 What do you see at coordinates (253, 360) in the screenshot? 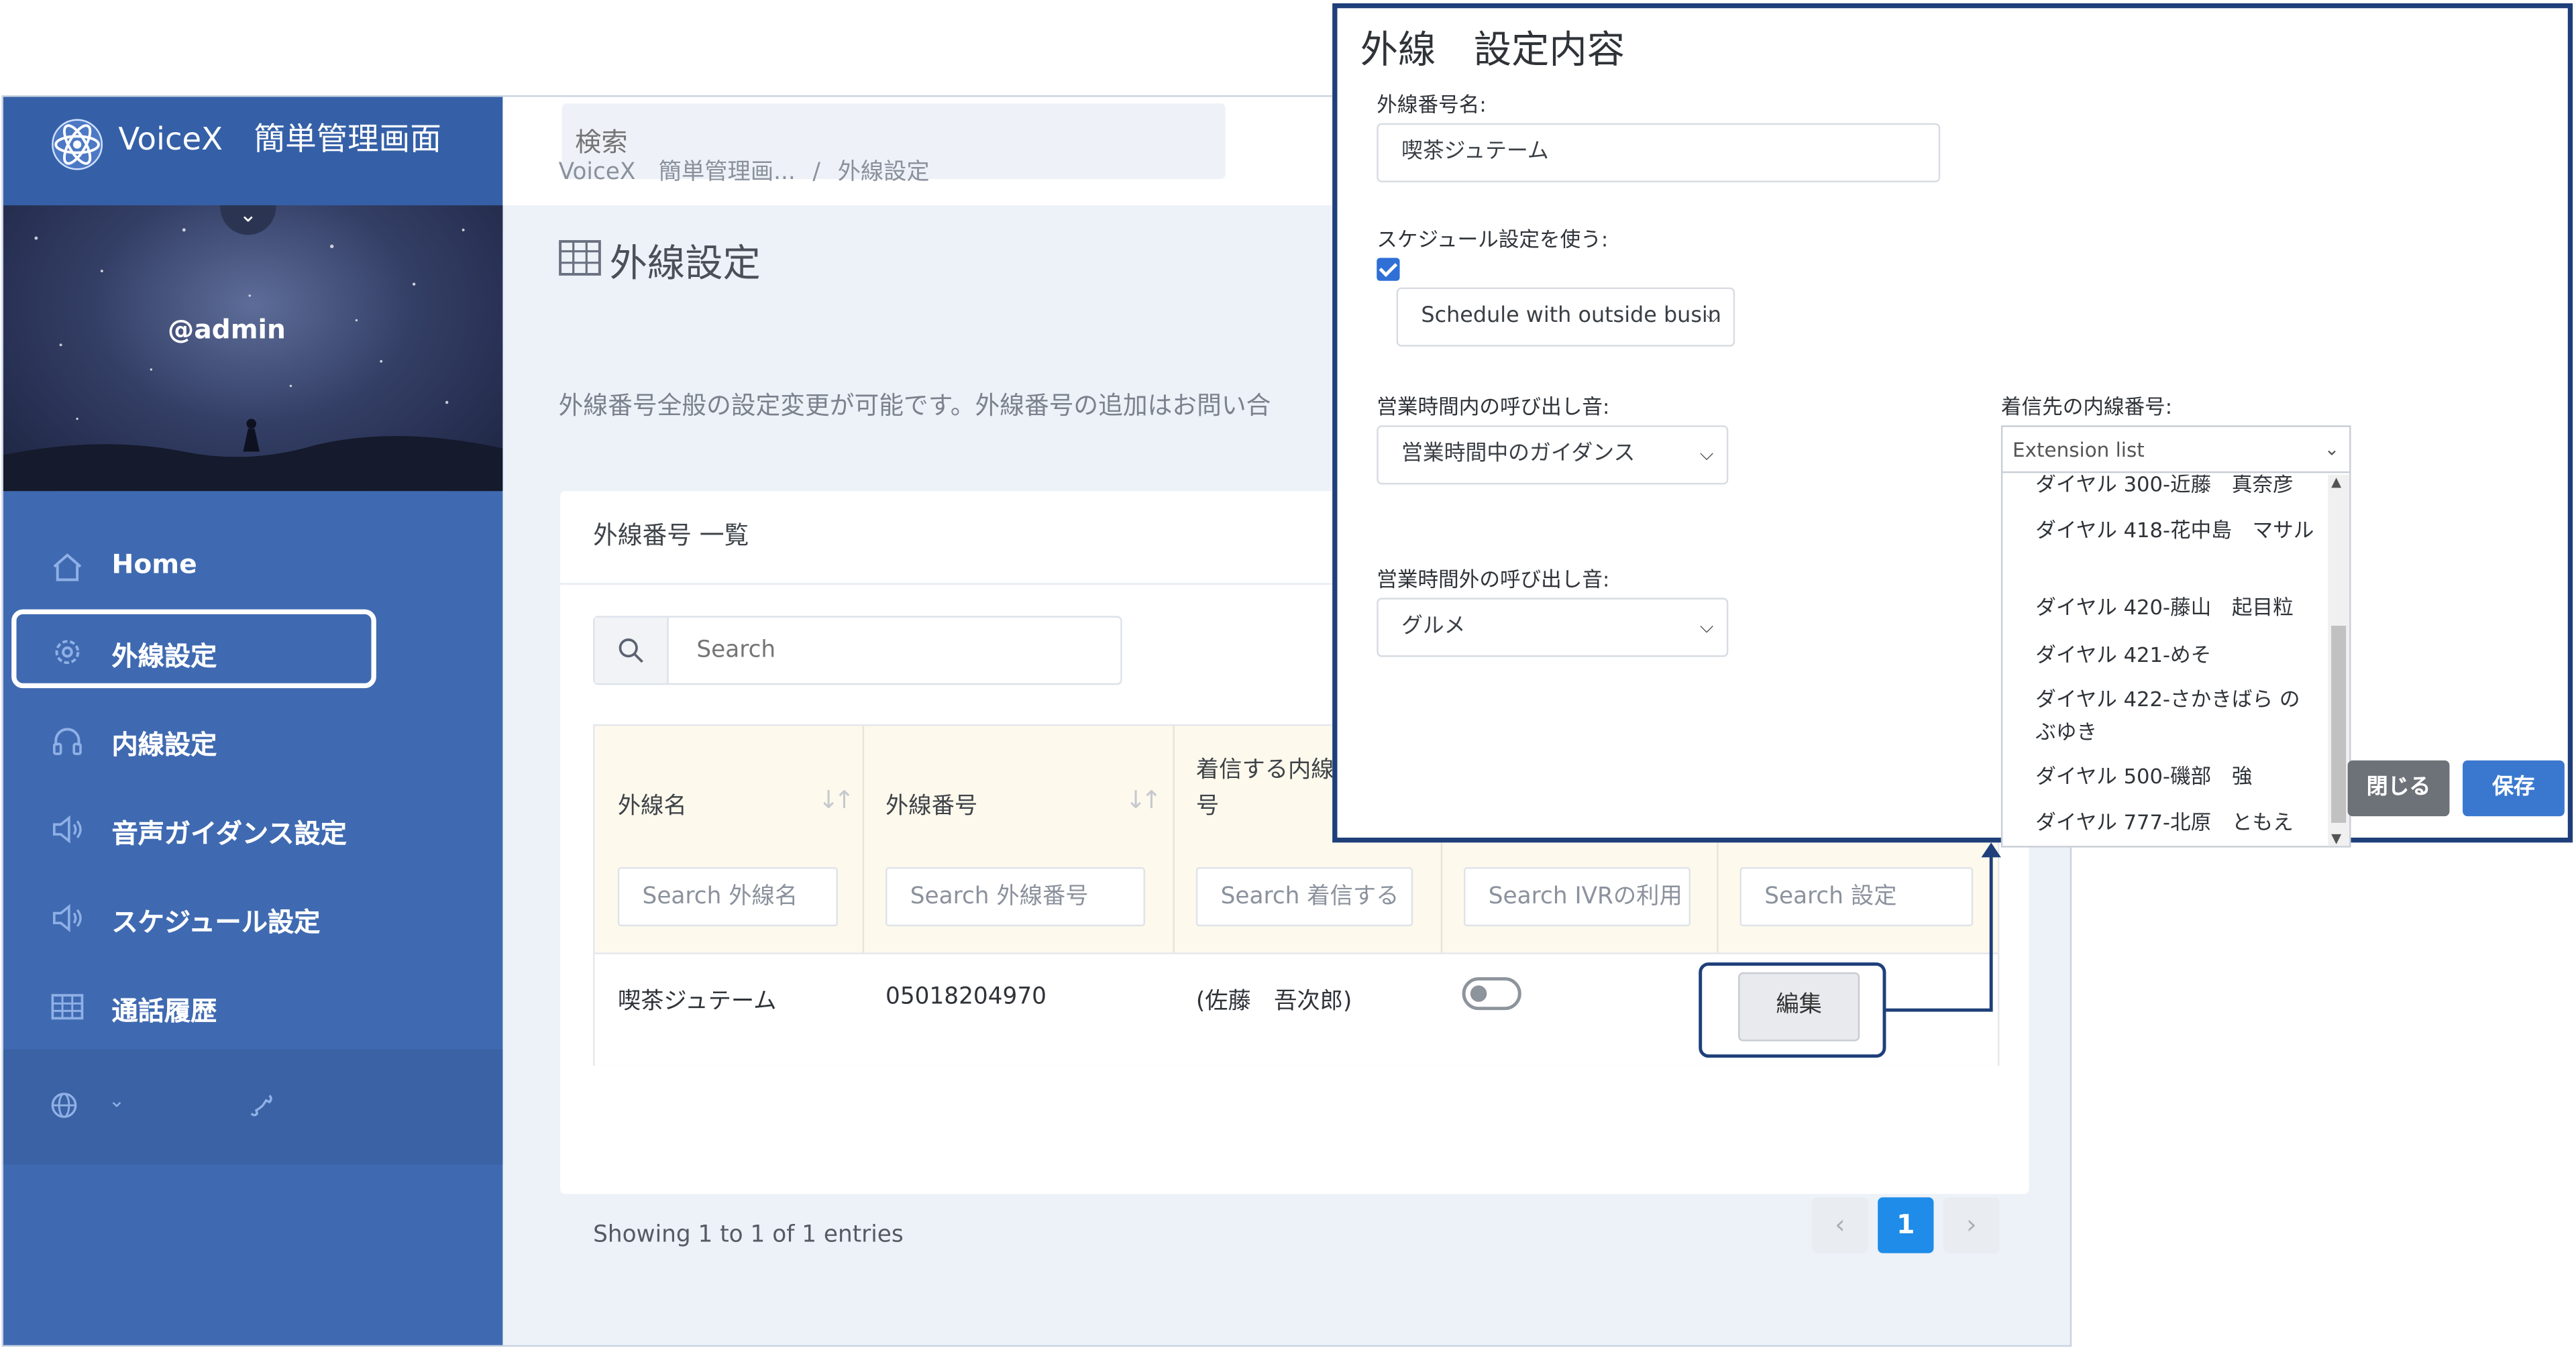
I see `night-sky-image` at bounding box center [253, 360].